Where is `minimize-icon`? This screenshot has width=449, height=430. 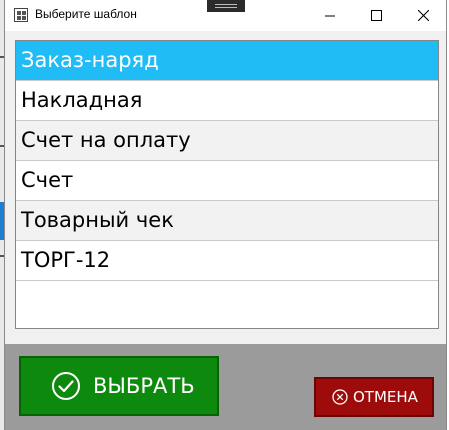
minimize-icon is located at coordinates (330, 15).